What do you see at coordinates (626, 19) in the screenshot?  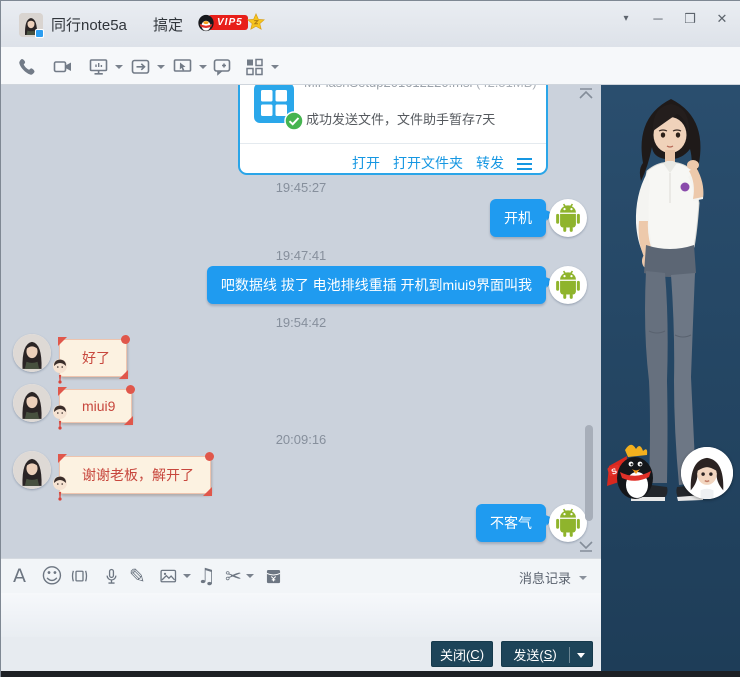 I see `window-menu-icon: ▾` at bounding box center [626, 19].